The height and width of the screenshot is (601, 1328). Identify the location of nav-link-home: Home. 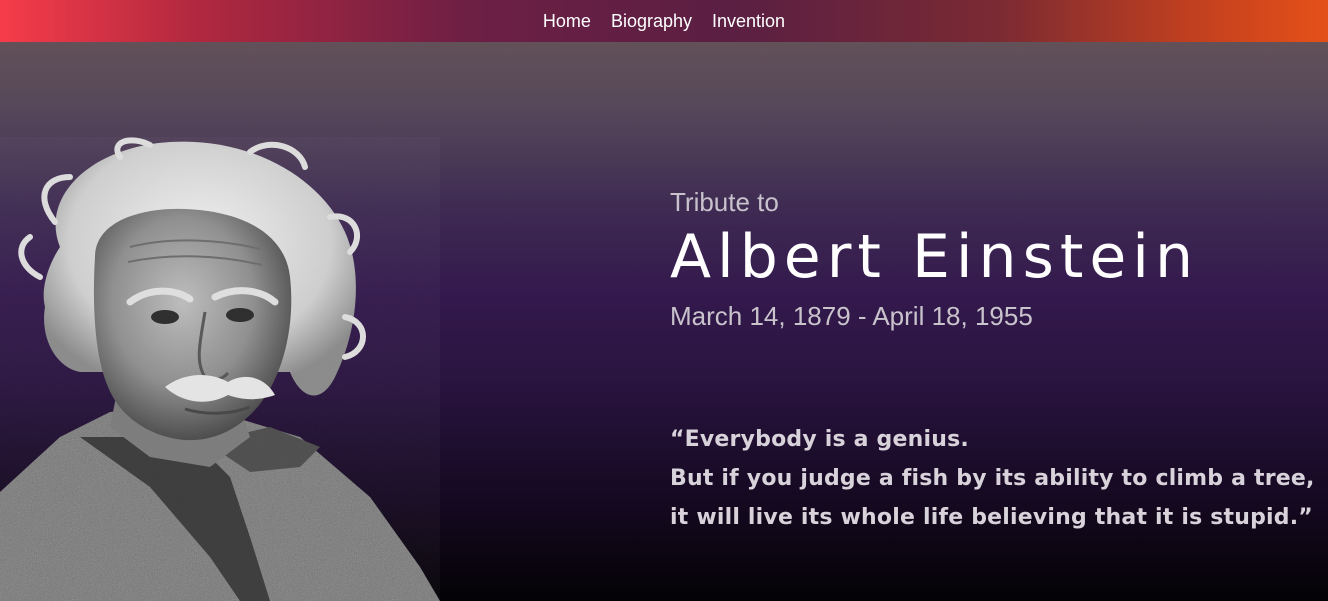
(567, 21).